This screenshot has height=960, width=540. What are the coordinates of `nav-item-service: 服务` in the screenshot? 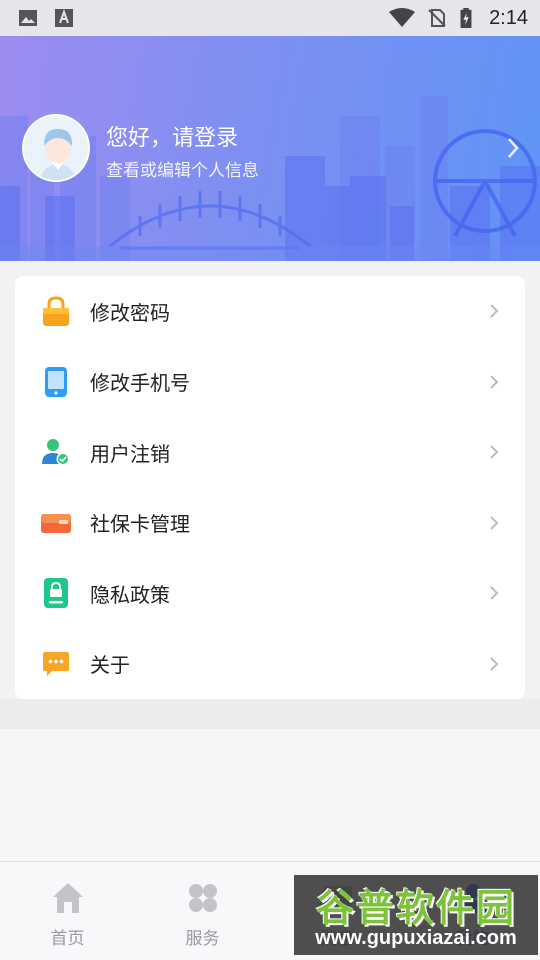 It's located at (202, 911).